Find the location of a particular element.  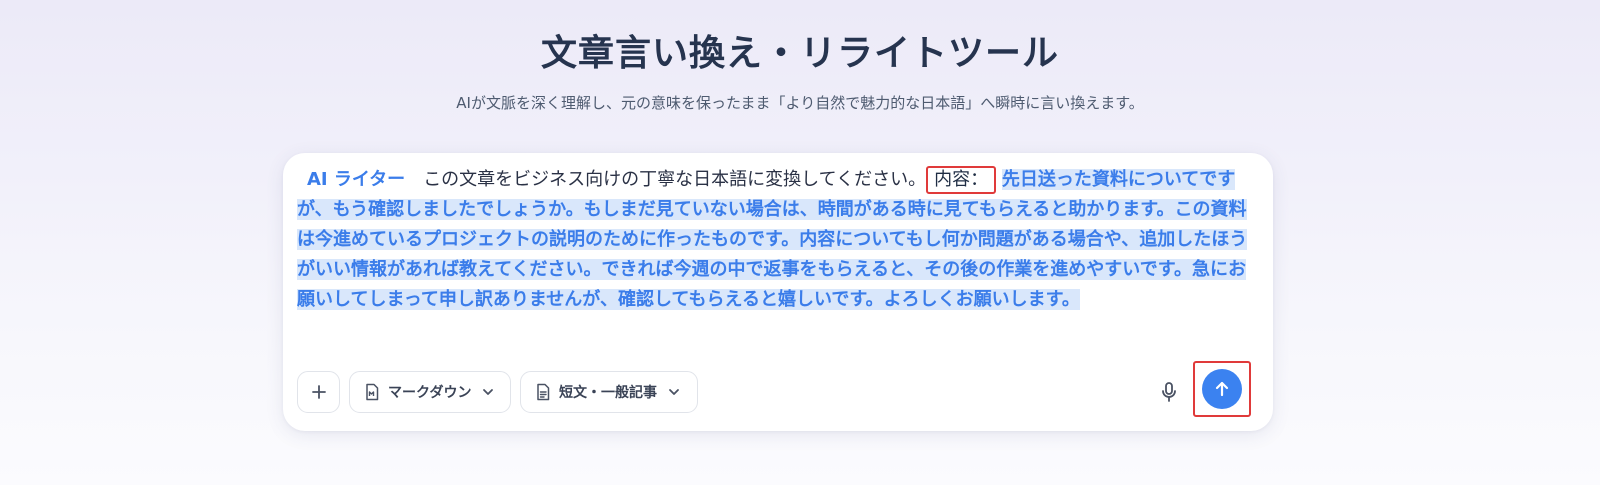

length-dropdown: 短文・一般記事 is located at coordinates (609, 392).